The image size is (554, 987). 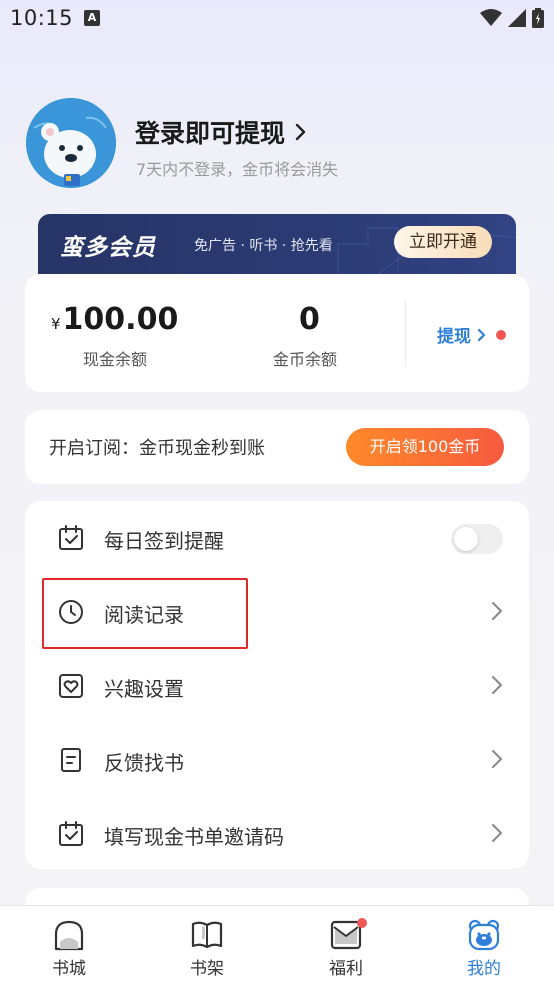 What do you see at coordinates (71, 686) in the screenshot?
I see `heart-frame-icon` at bounding box center [71, 686].